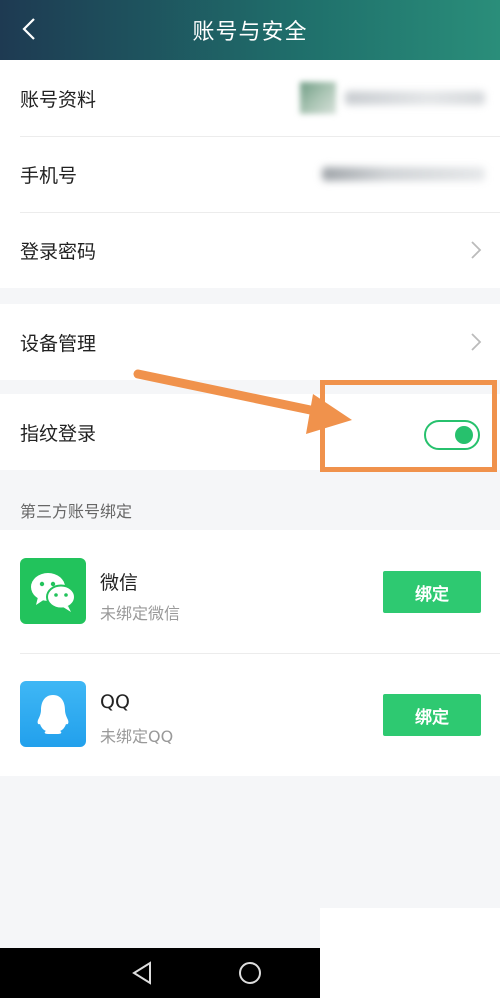 The height and width of the screenshot is (998, 500). I want to click on page-title: 账号与安全, so click(250, 32).